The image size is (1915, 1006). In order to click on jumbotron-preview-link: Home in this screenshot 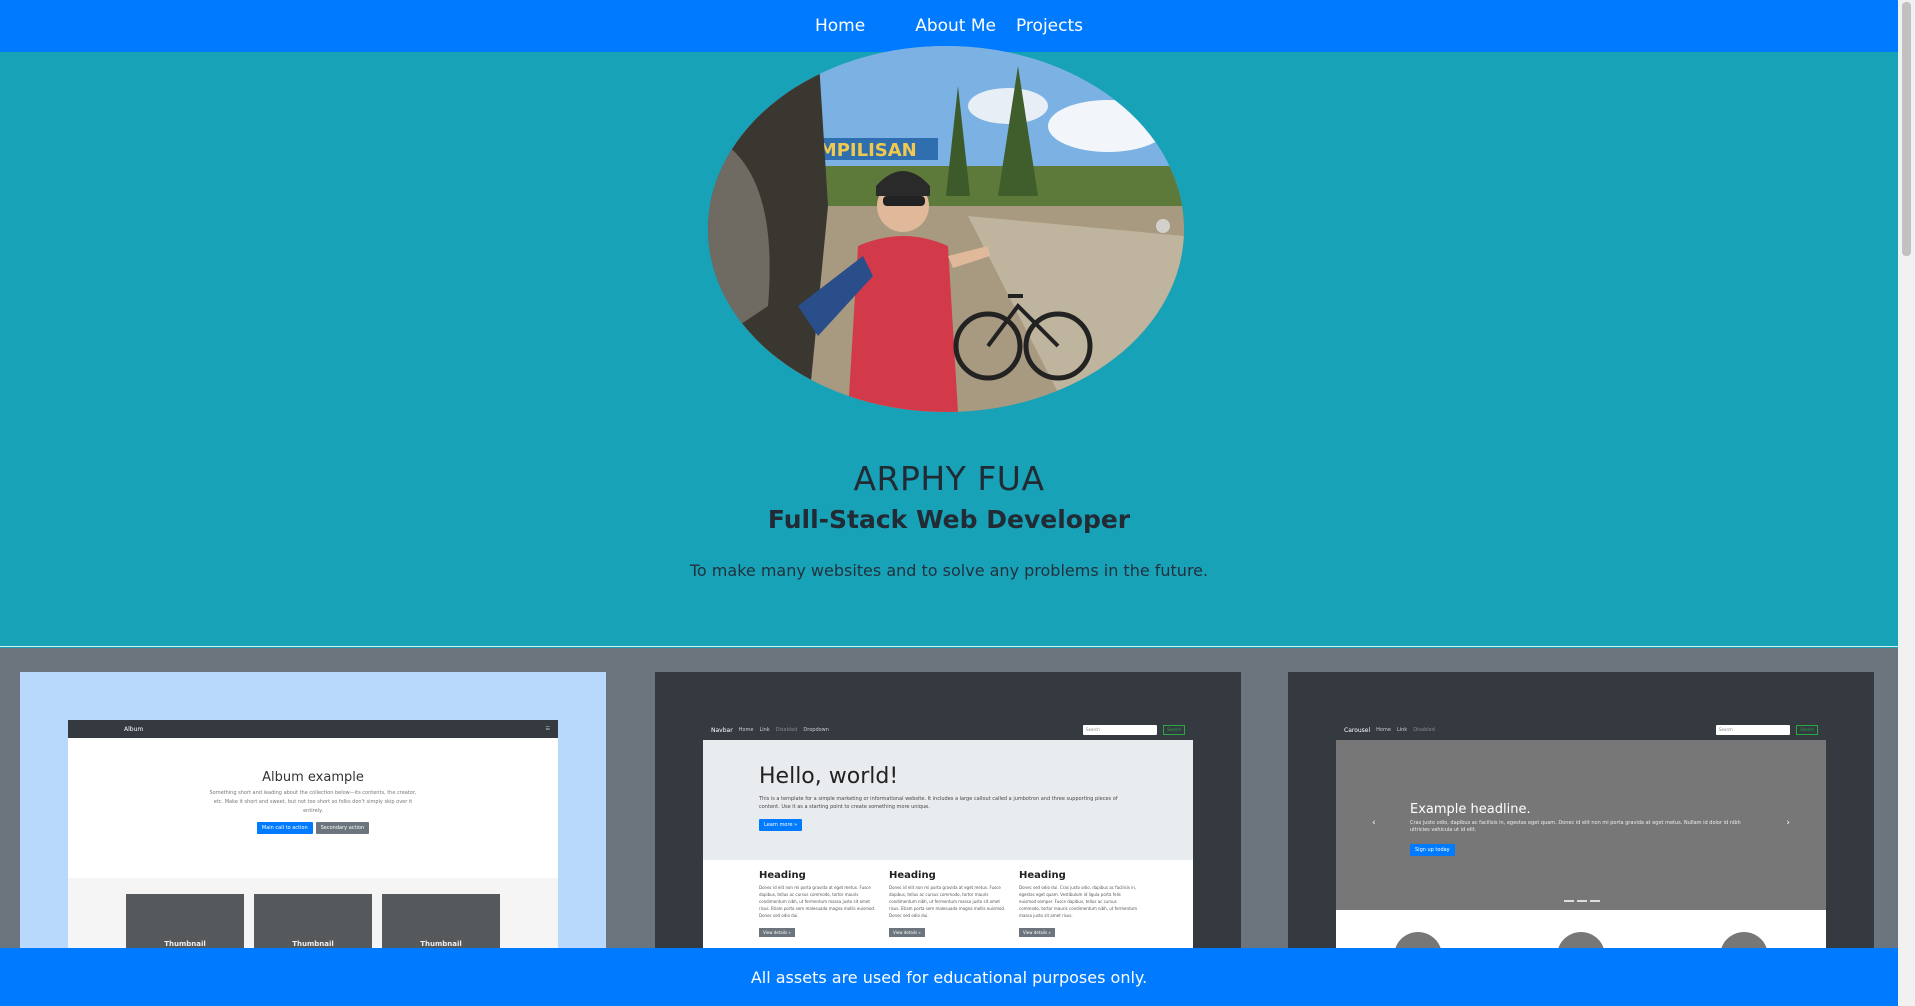, I will do `click(746, 730)`.